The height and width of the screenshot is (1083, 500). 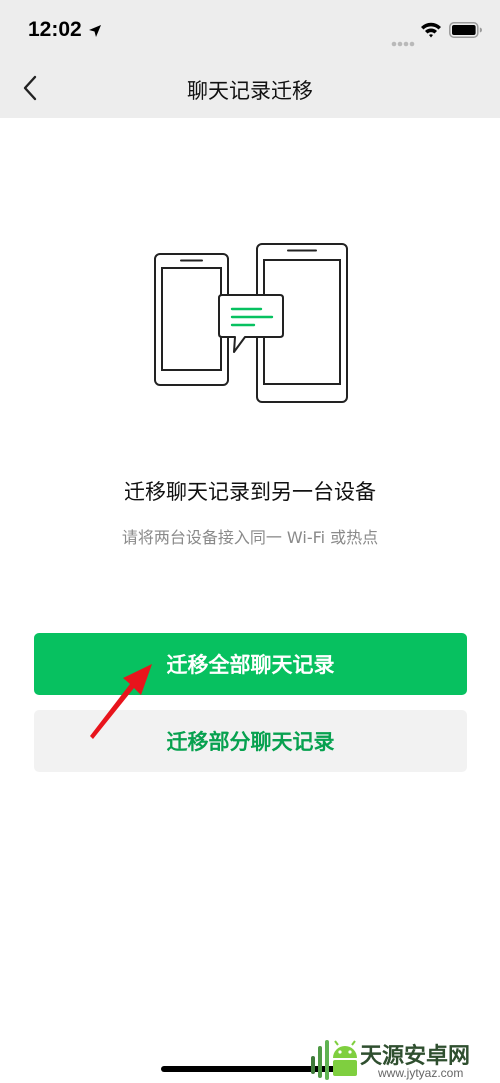 I want to click on cellular-signal-icon, so click(x=403, y=41).